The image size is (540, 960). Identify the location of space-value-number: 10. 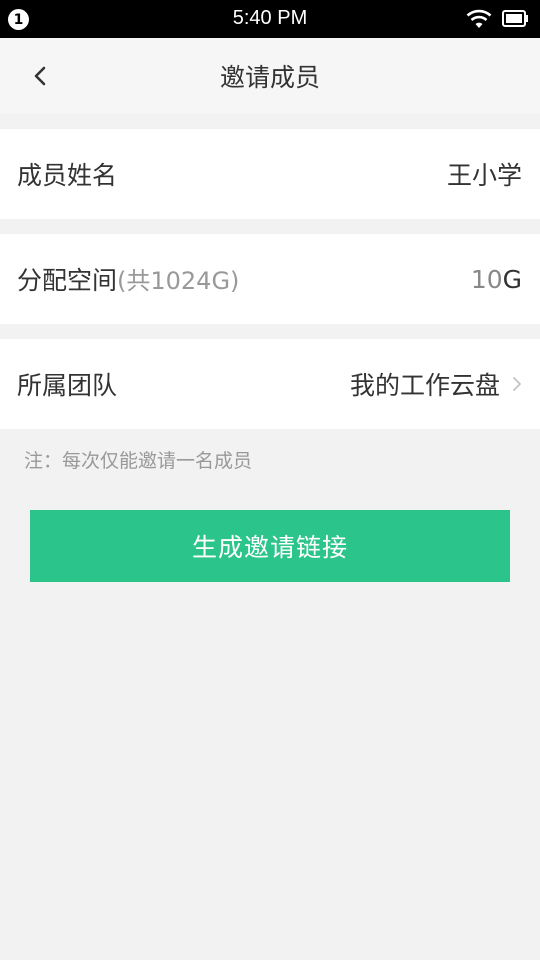
(486, 279).